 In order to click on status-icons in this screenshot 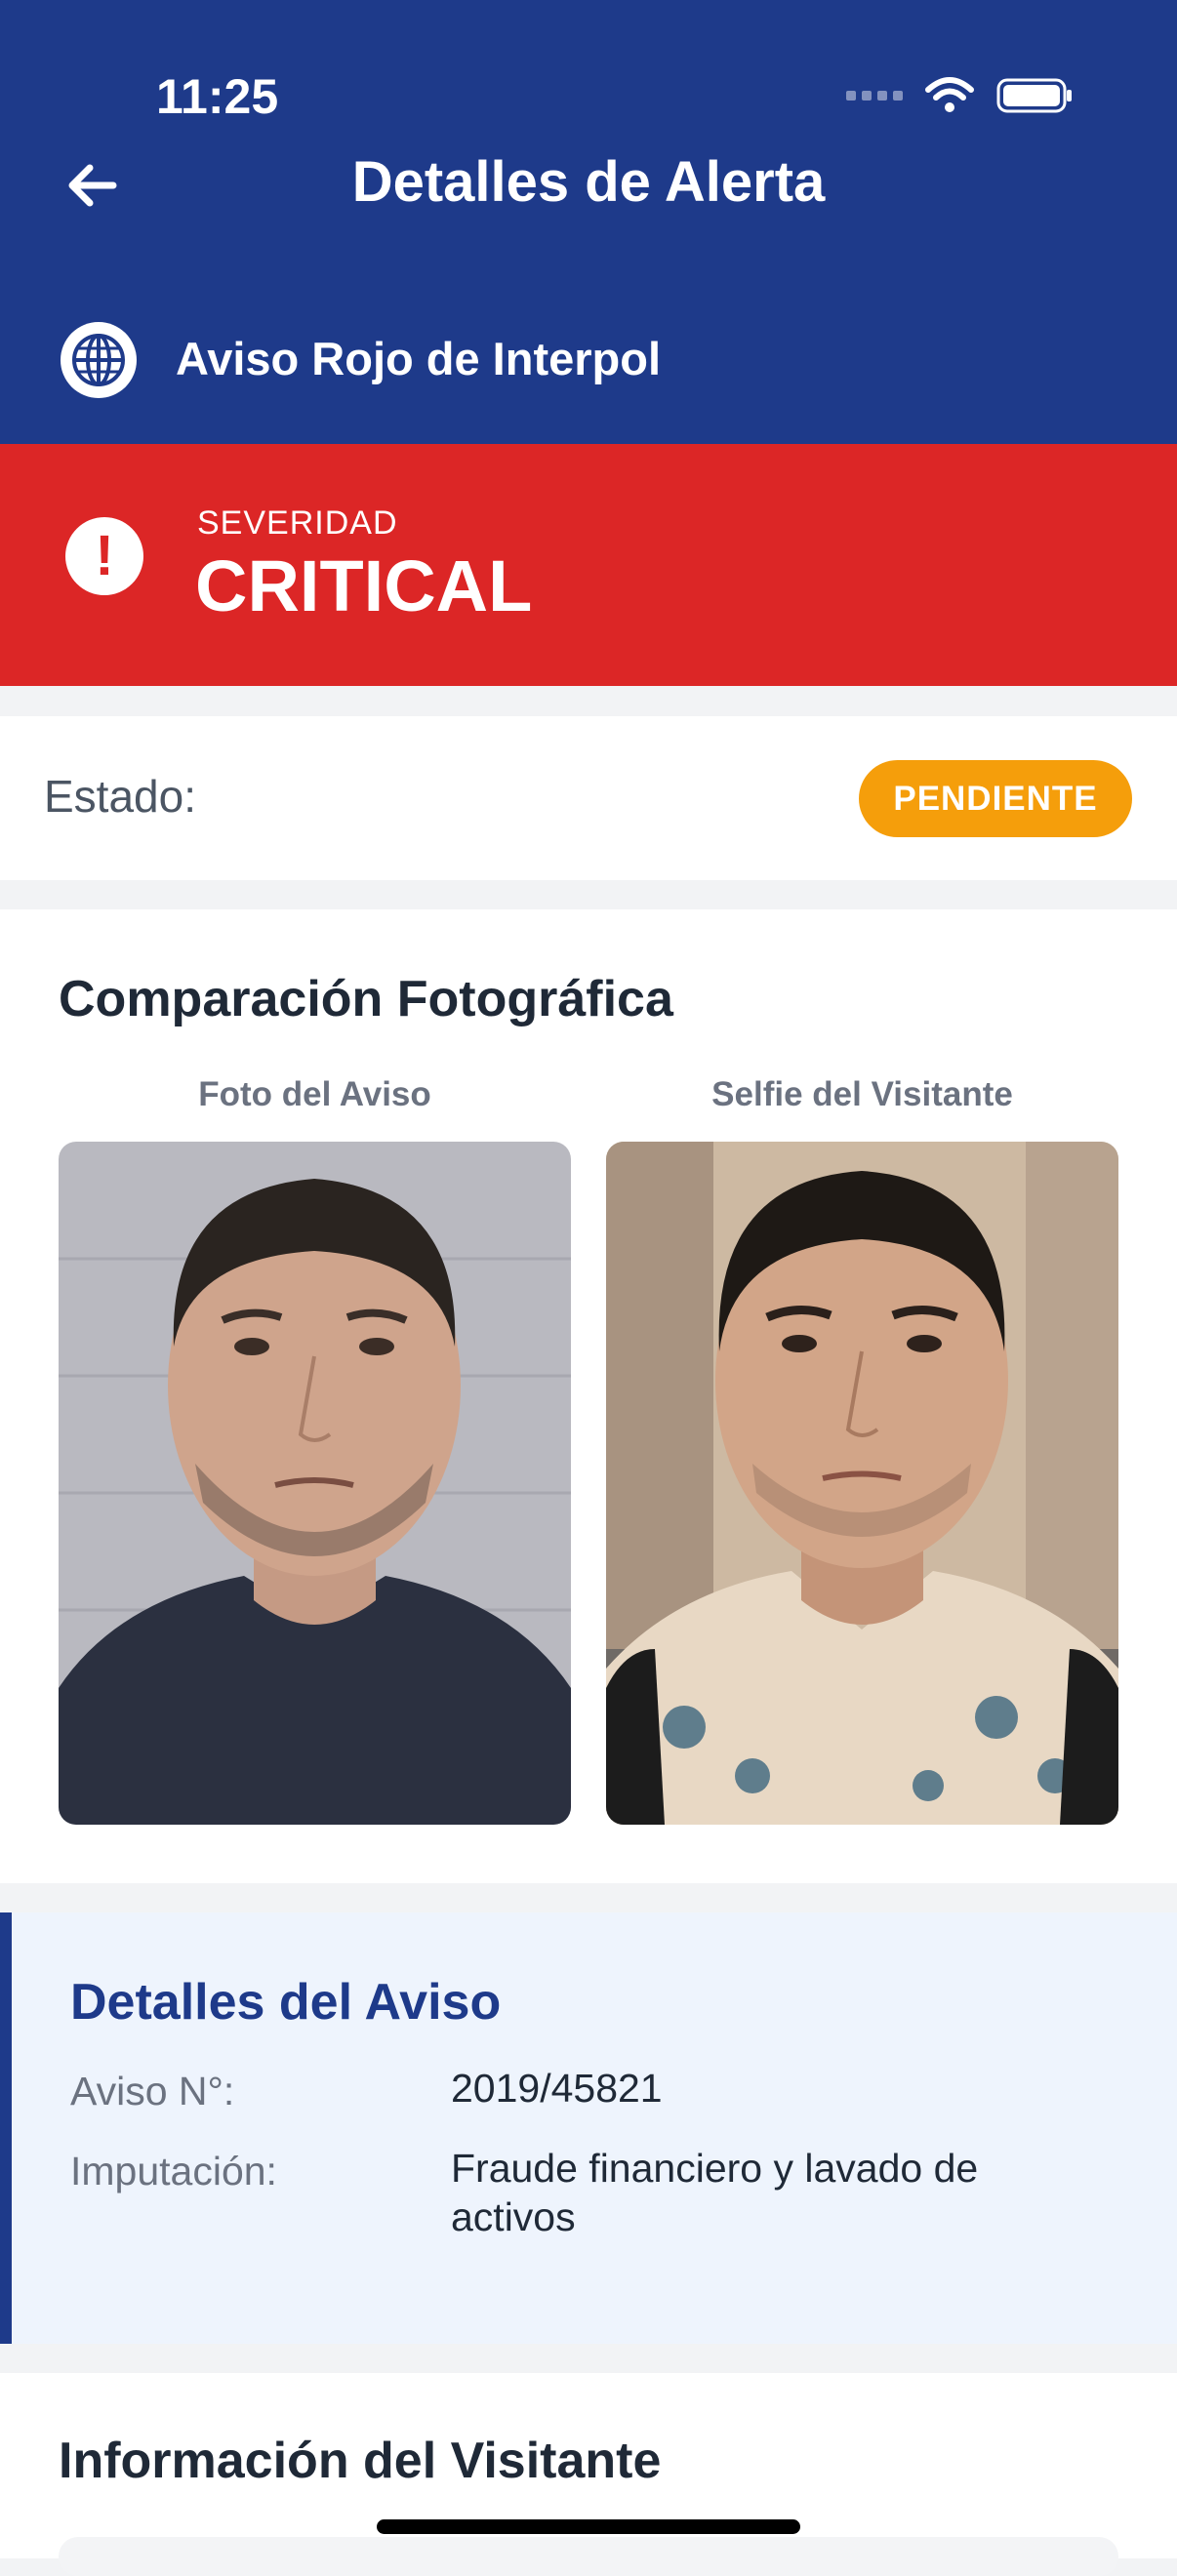, I will do `click(960, 95)`.